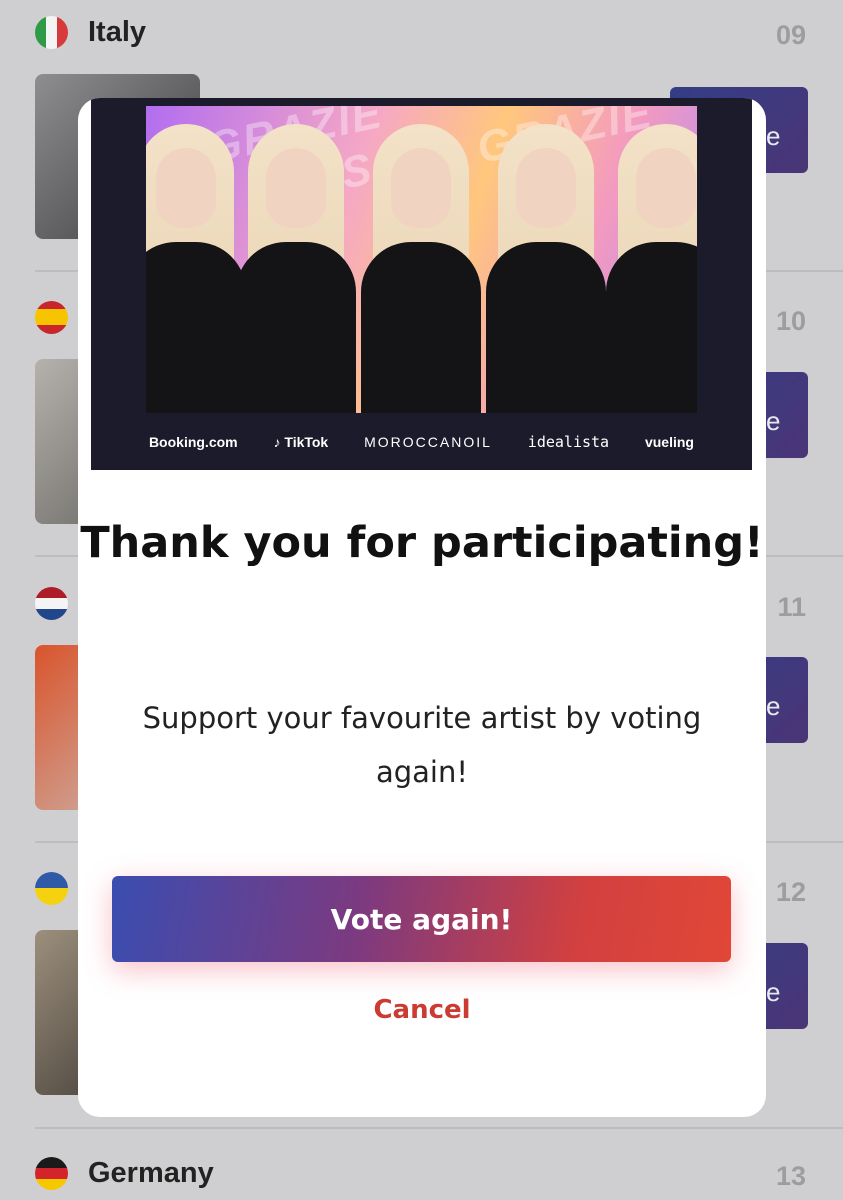  What do you see at coordinates (422, 1010) in the screenshot?
I see `cancel-button: Cancel` at bounding box center [422, 1010].